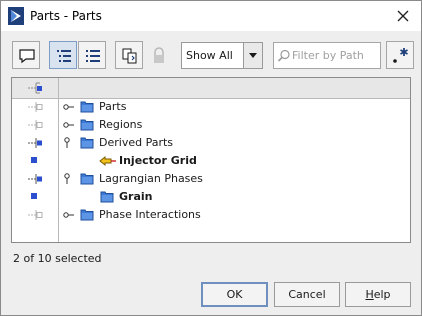 The height and width of the screenshot is (316, 422). I want to click on show-filter-value: Show All, so click(209, 55).